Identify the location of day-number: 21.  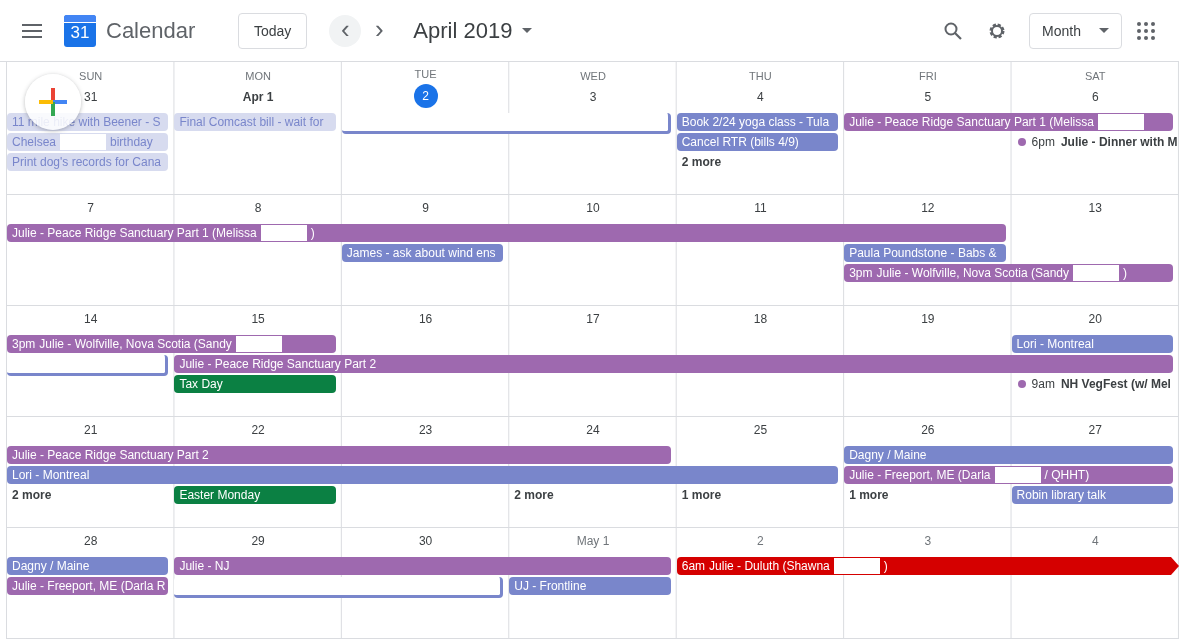
(90, 430).